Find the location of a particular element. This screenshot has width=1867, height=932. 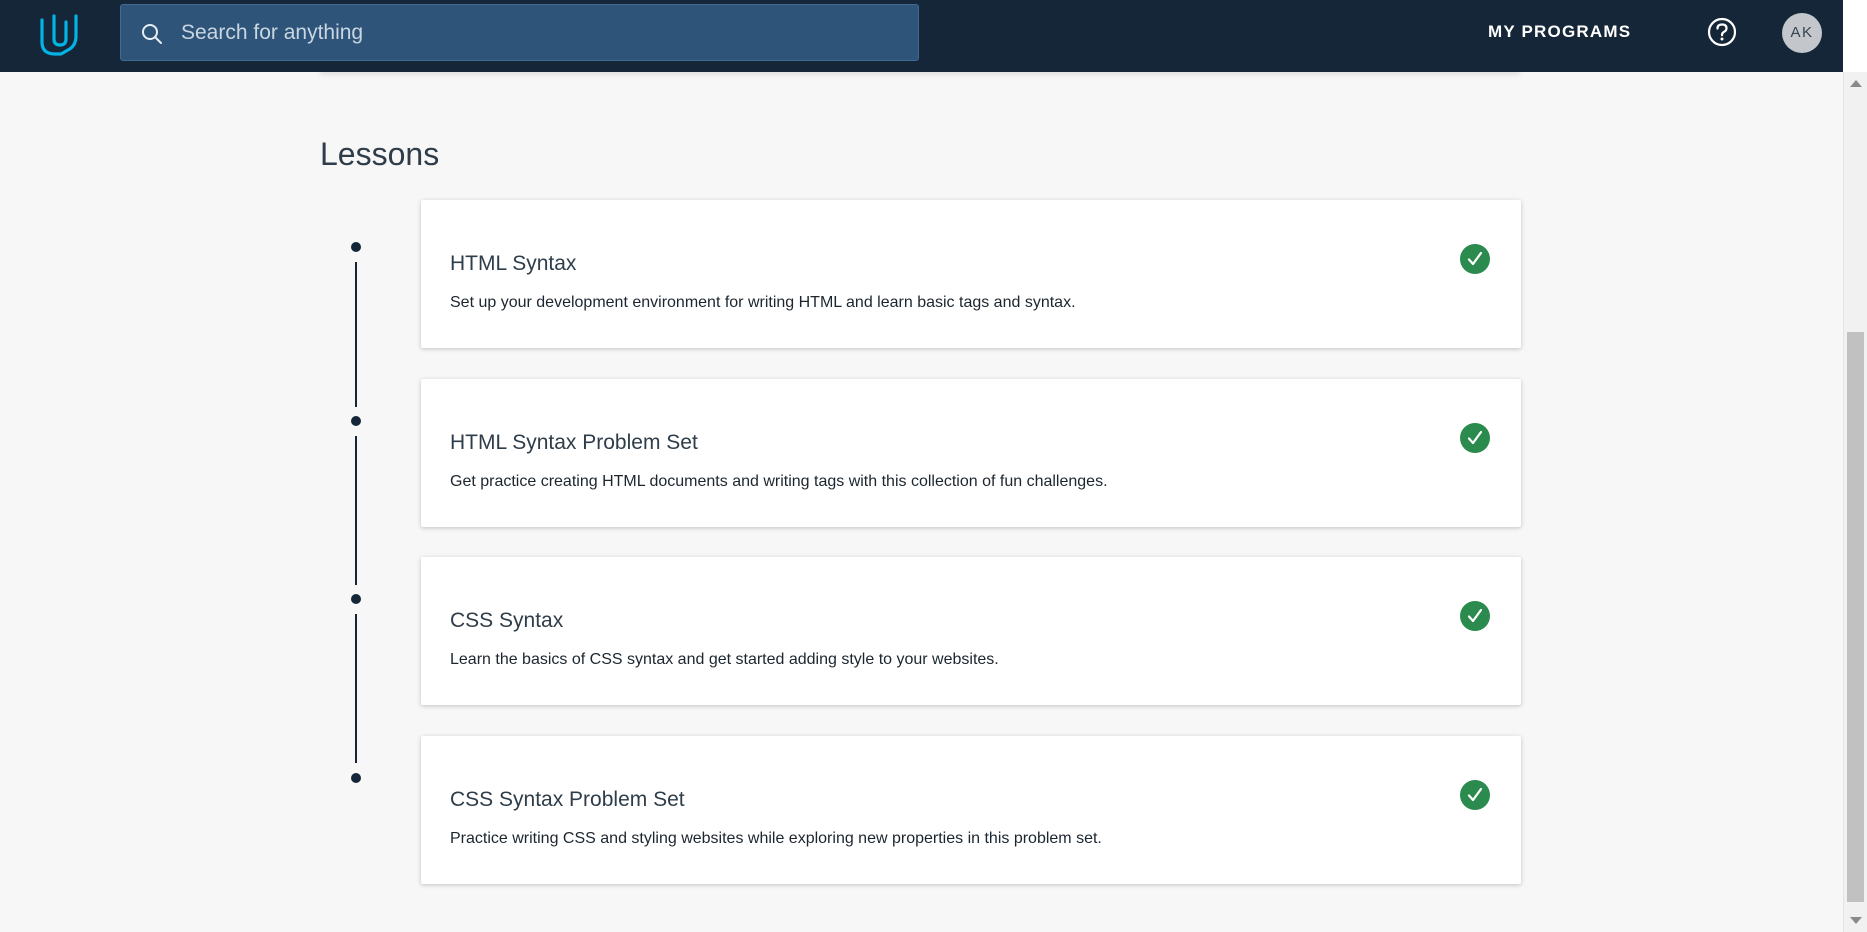

my-programs-link: MY PROGRAMS is located at coordinates (1559, 32).